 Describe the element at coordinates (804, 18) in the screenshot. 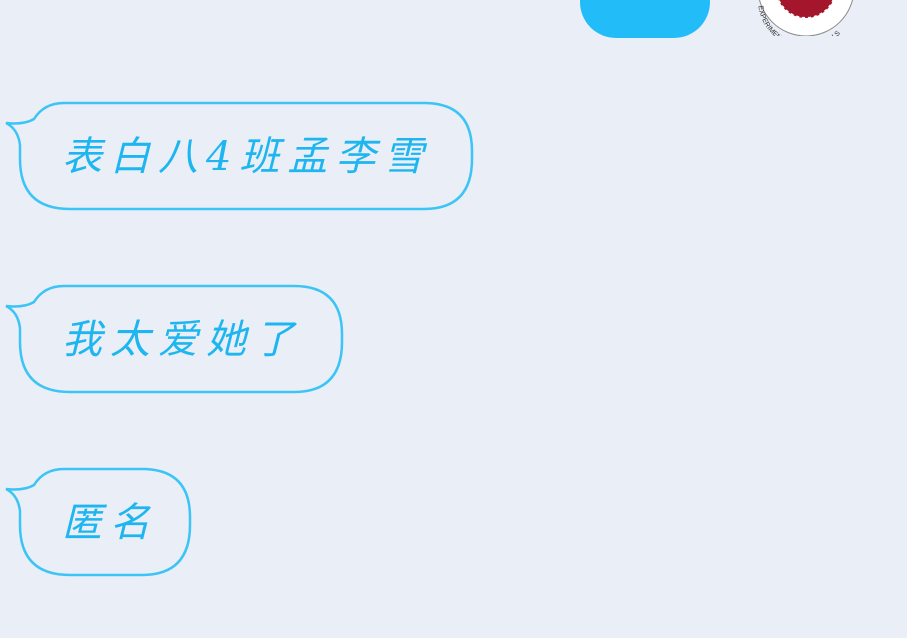

I see `school-emblem-icon: EXPERIMENTAL JUNIOR HIGH S` at that location.